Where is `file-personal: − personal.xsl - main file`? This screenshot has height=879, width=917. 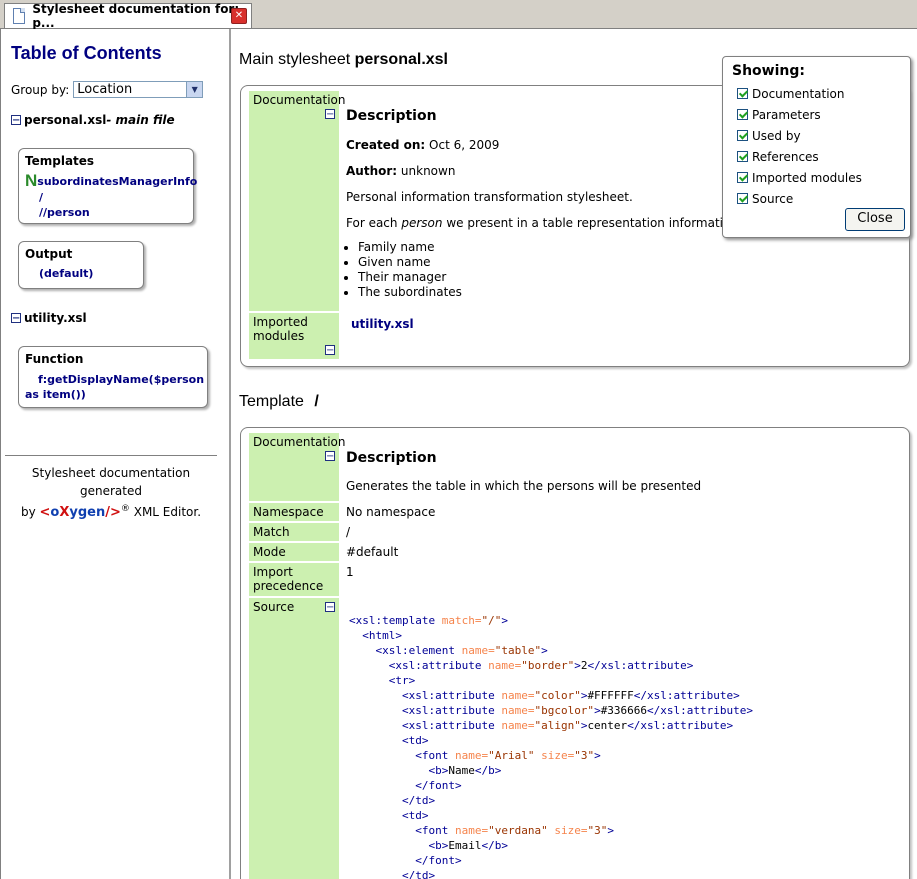 file-personal: − personal.xsl - main file is located at coordinates (93, 120).